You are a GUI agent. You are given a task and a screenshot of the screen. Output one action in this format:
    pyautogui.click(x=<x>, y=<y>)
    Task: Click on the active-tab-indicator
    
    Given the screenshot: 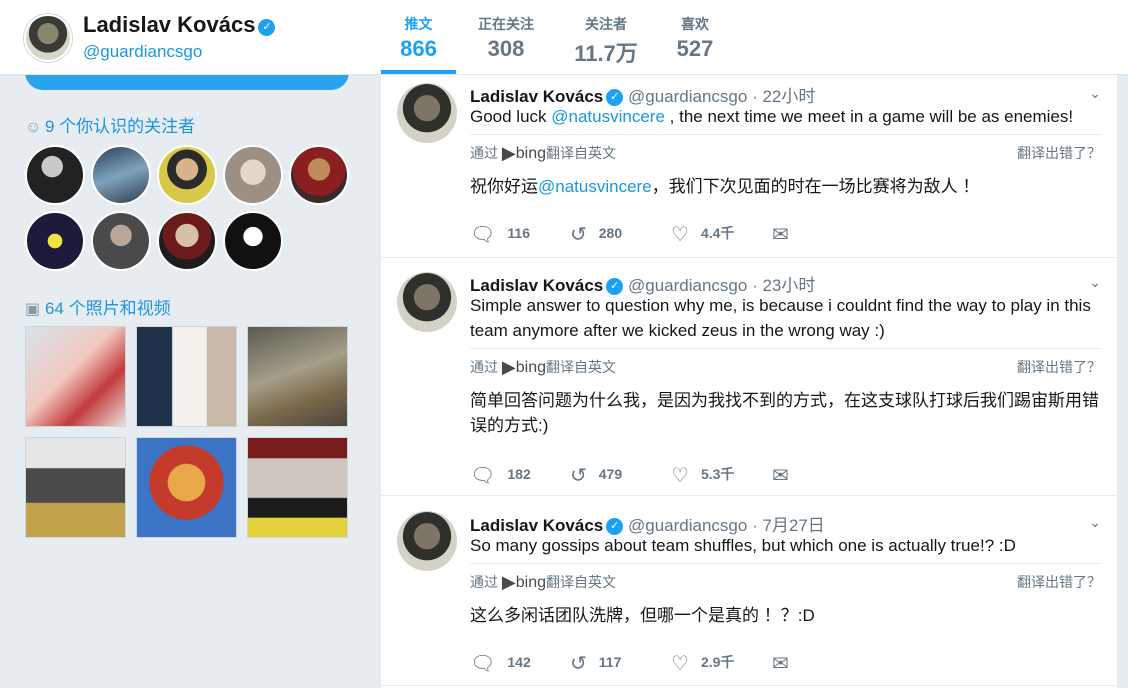 What is the action you would take?
    pyautogui.click(x=418, y=72)
    